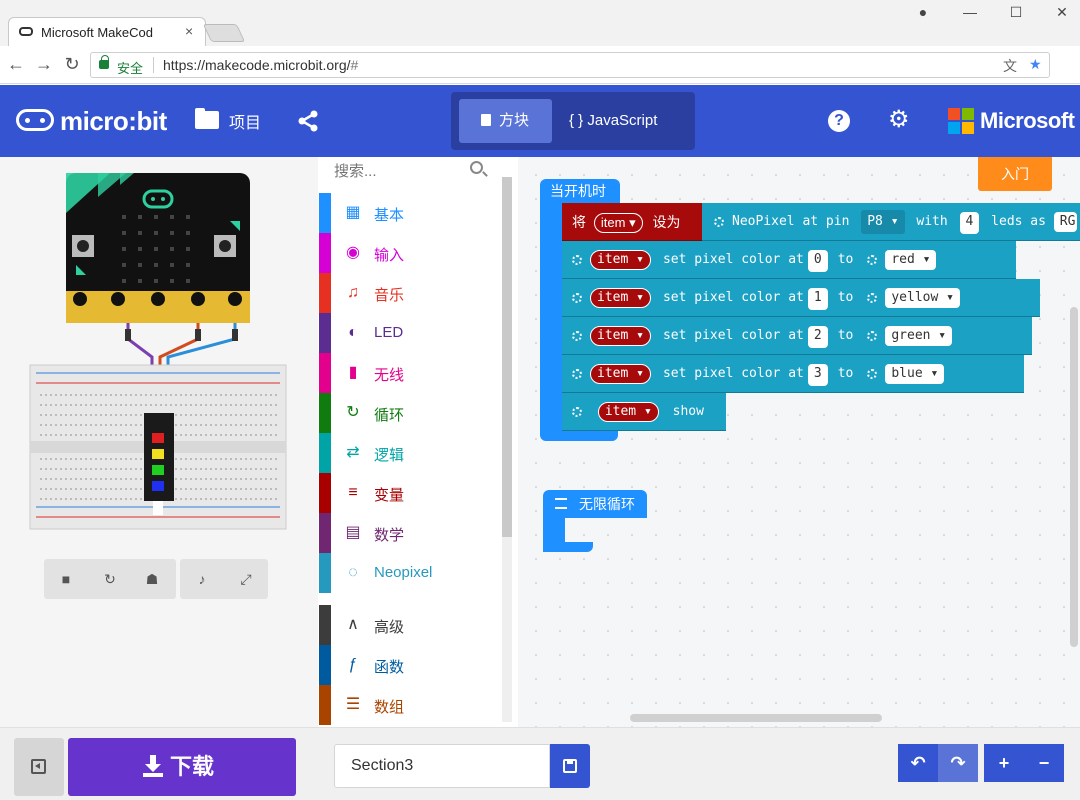  What do you see at coordinates (817, 337) in the screenshot?
I see `pixel-index-input: 2` at bounding box center [817, 337].